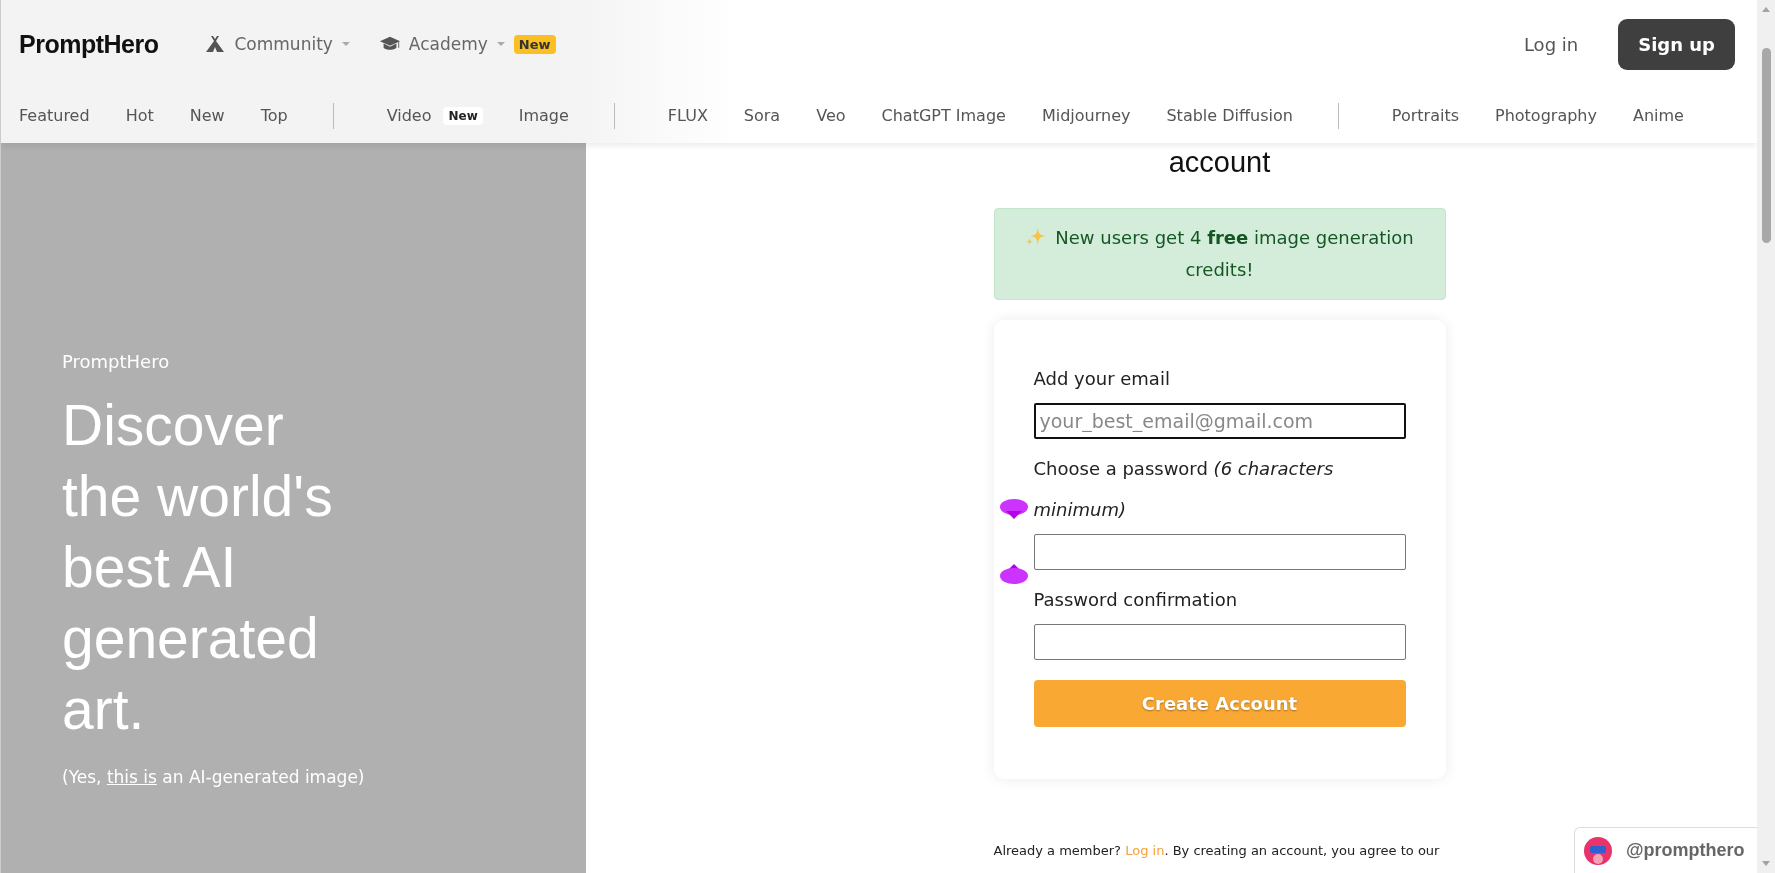 The height and width of the screenshot is (873, 1775). What do you see at coordinates (1766, 436) in the screenshot?
I see `scrollbar` at bounding box center [1766, 436].